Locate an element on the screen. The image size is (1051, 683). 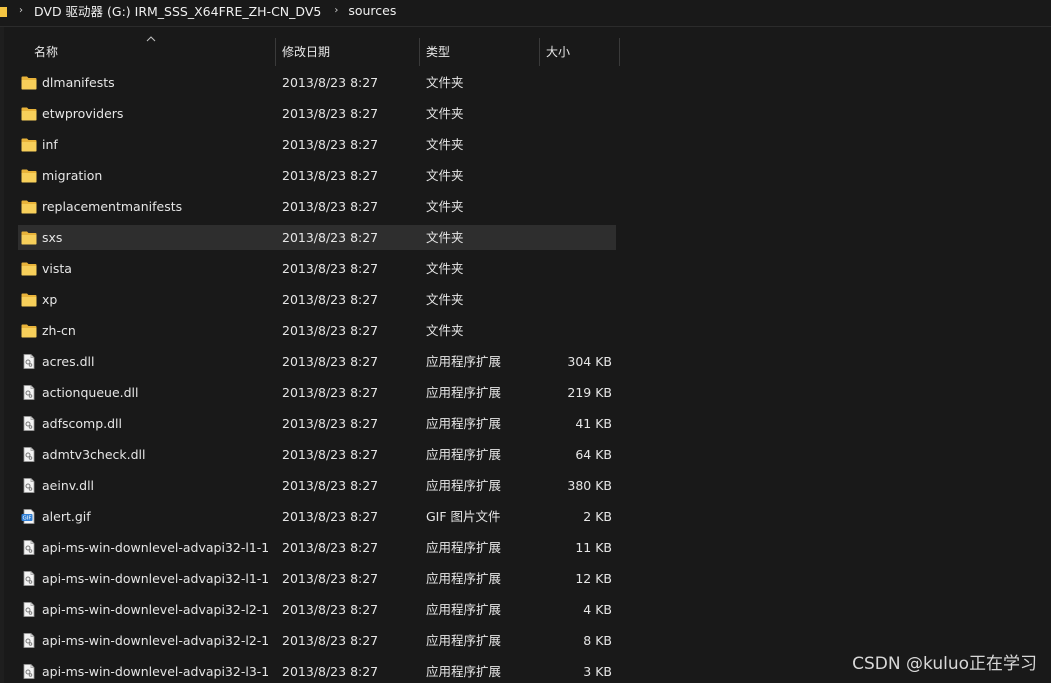
folder-row: xp 2013/8/23 8:27 文件夹 is located at coordinates (317, 299).